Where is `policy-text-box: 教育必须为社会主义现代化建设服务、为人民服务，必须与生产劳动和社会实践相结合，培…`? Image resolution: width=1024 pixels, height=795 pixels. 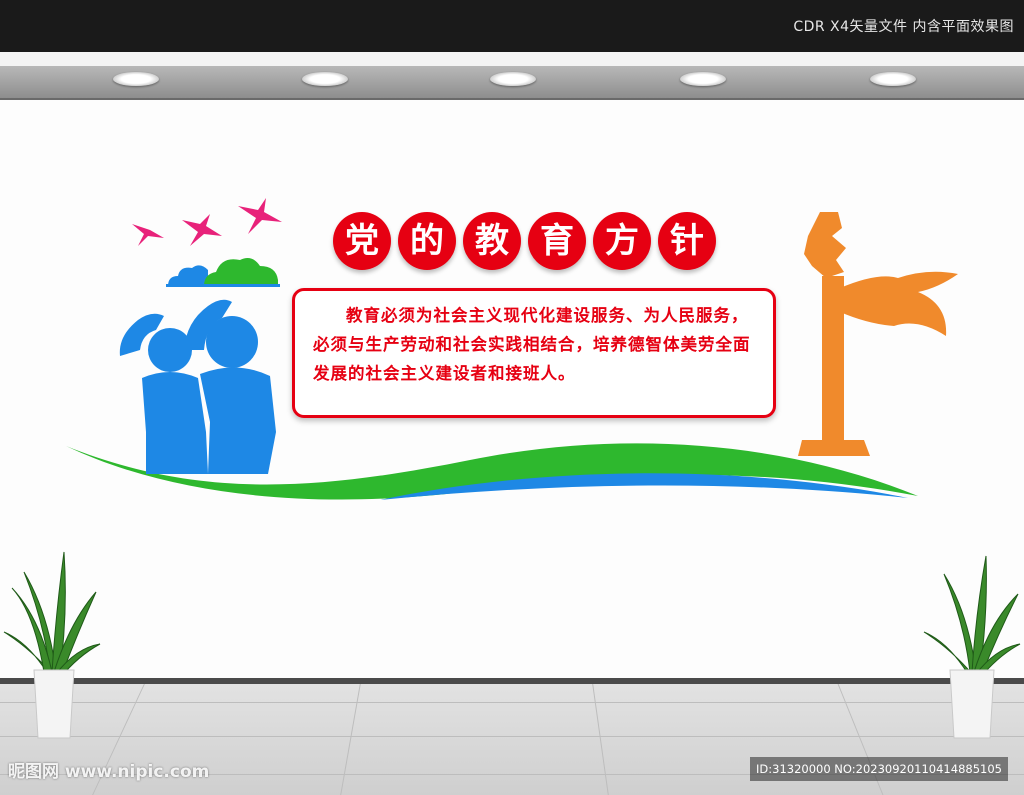
policy-text-box: 教育必须为社会主义现代化建设服务、为人民服务，必须与生产劳动和社会实践相结合，培… is located at coordinates (534, 353).